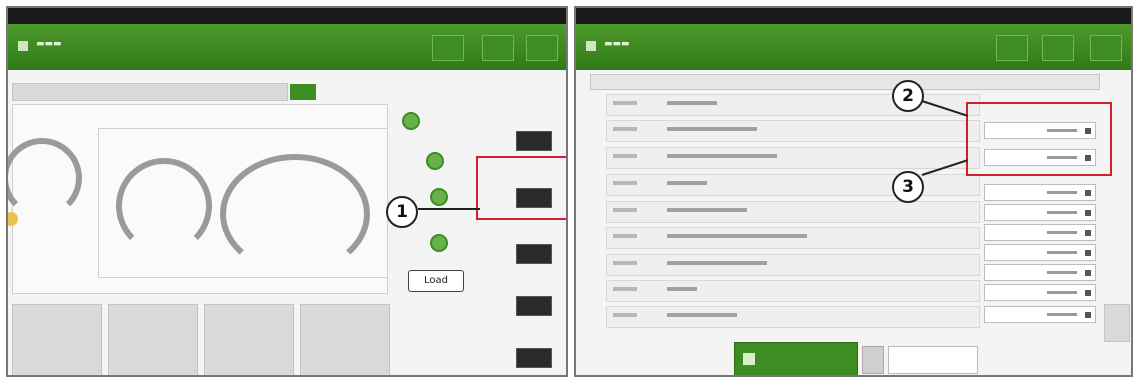 The image size is (1139, 383). What do you see at coordinates (303, 92) in the screenshot?
I see `active-tab` at bounding box center [303, 92].